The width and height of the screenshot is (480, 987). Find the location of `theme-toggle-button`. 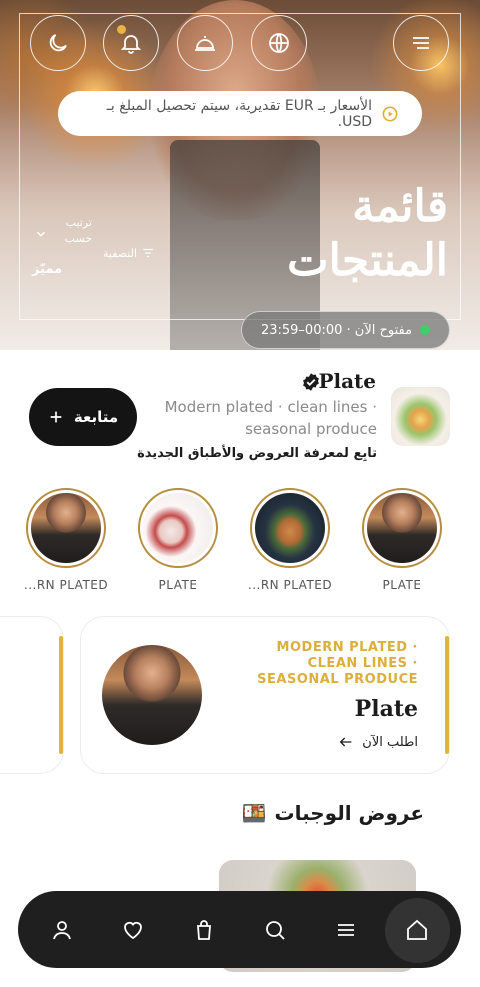

theme-toggle-button is located at coordinates (58, 43).